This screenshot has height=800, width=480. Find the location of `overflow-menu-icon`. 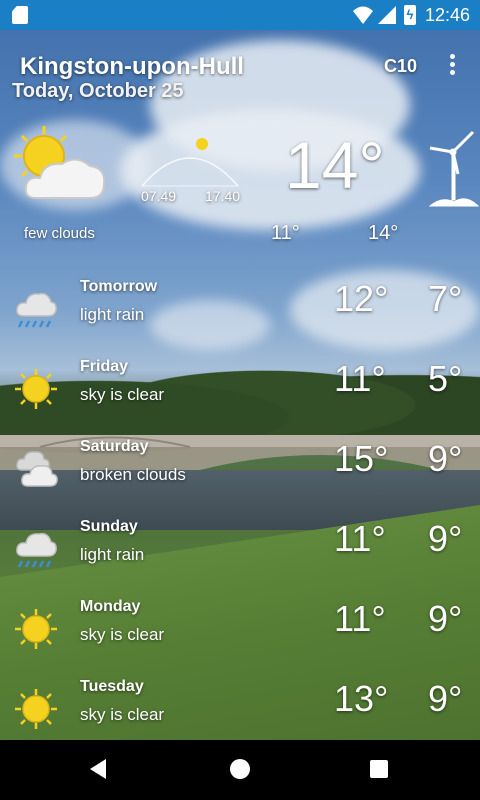

overflow-menu-icon is located at coordinates (452, 66).